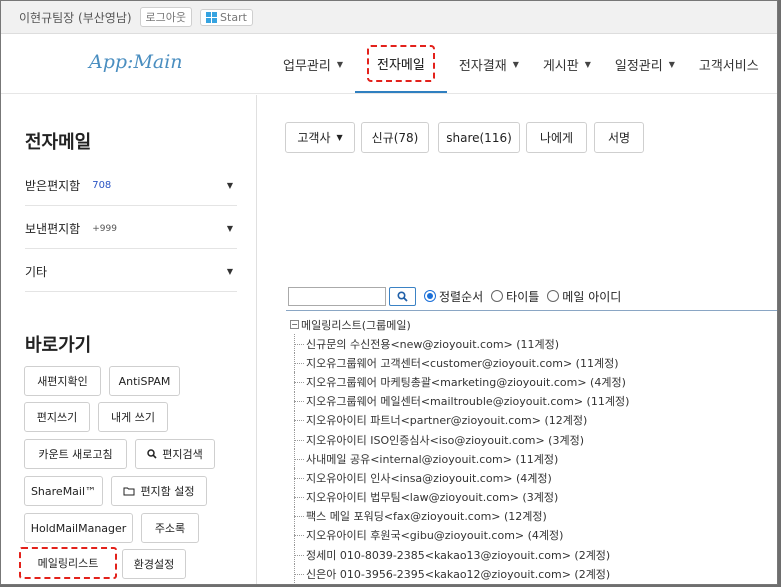 Image resolution: width=781 pixels, height=587 pixels. Describe the element at coordinates (356, 325) in the screenshot. I see `tree-root-label: 메일링리스트(그룹메일)` at that location.